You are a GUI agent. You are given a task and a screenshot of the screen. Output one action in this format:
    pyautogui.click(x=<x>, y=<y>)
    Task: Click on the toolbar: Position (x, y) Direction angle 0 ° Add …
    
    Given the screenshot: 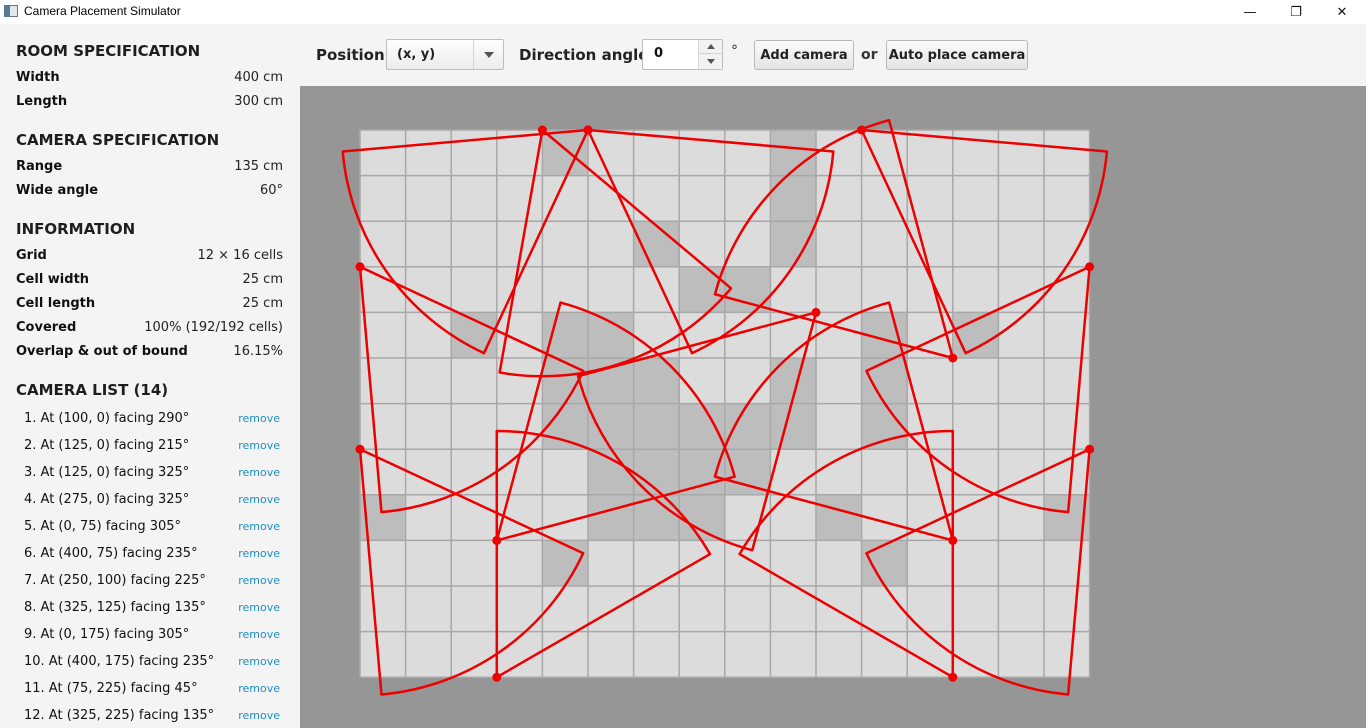 What is the action you would take?
    pyautogui.click(x=833, y=55)
    